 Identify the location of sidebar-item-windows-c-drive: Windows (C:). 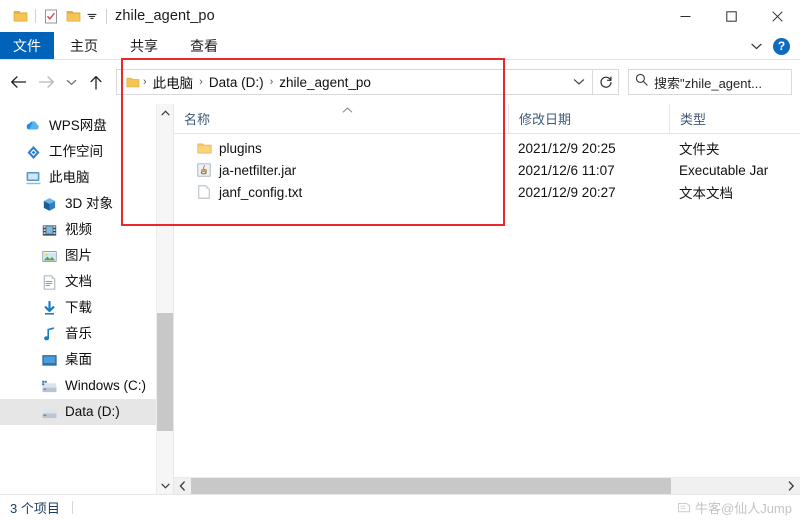
(86, 386).